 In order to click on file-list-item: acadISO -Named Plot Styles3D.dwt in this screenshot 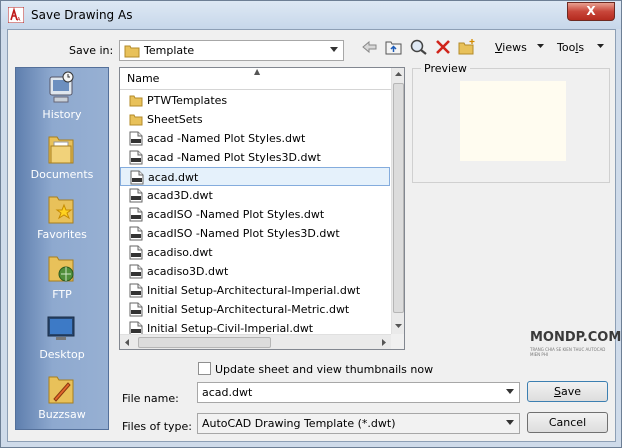, I will do `click(255, 233)`.